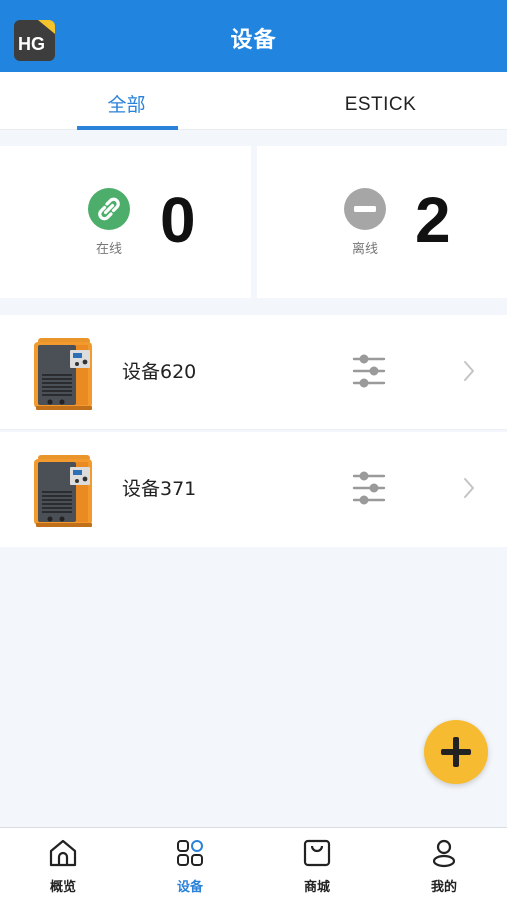 The height and width of the screenshot is (900, 507). I want to click on offline-status-card: 离线 2, so click(382, 222).